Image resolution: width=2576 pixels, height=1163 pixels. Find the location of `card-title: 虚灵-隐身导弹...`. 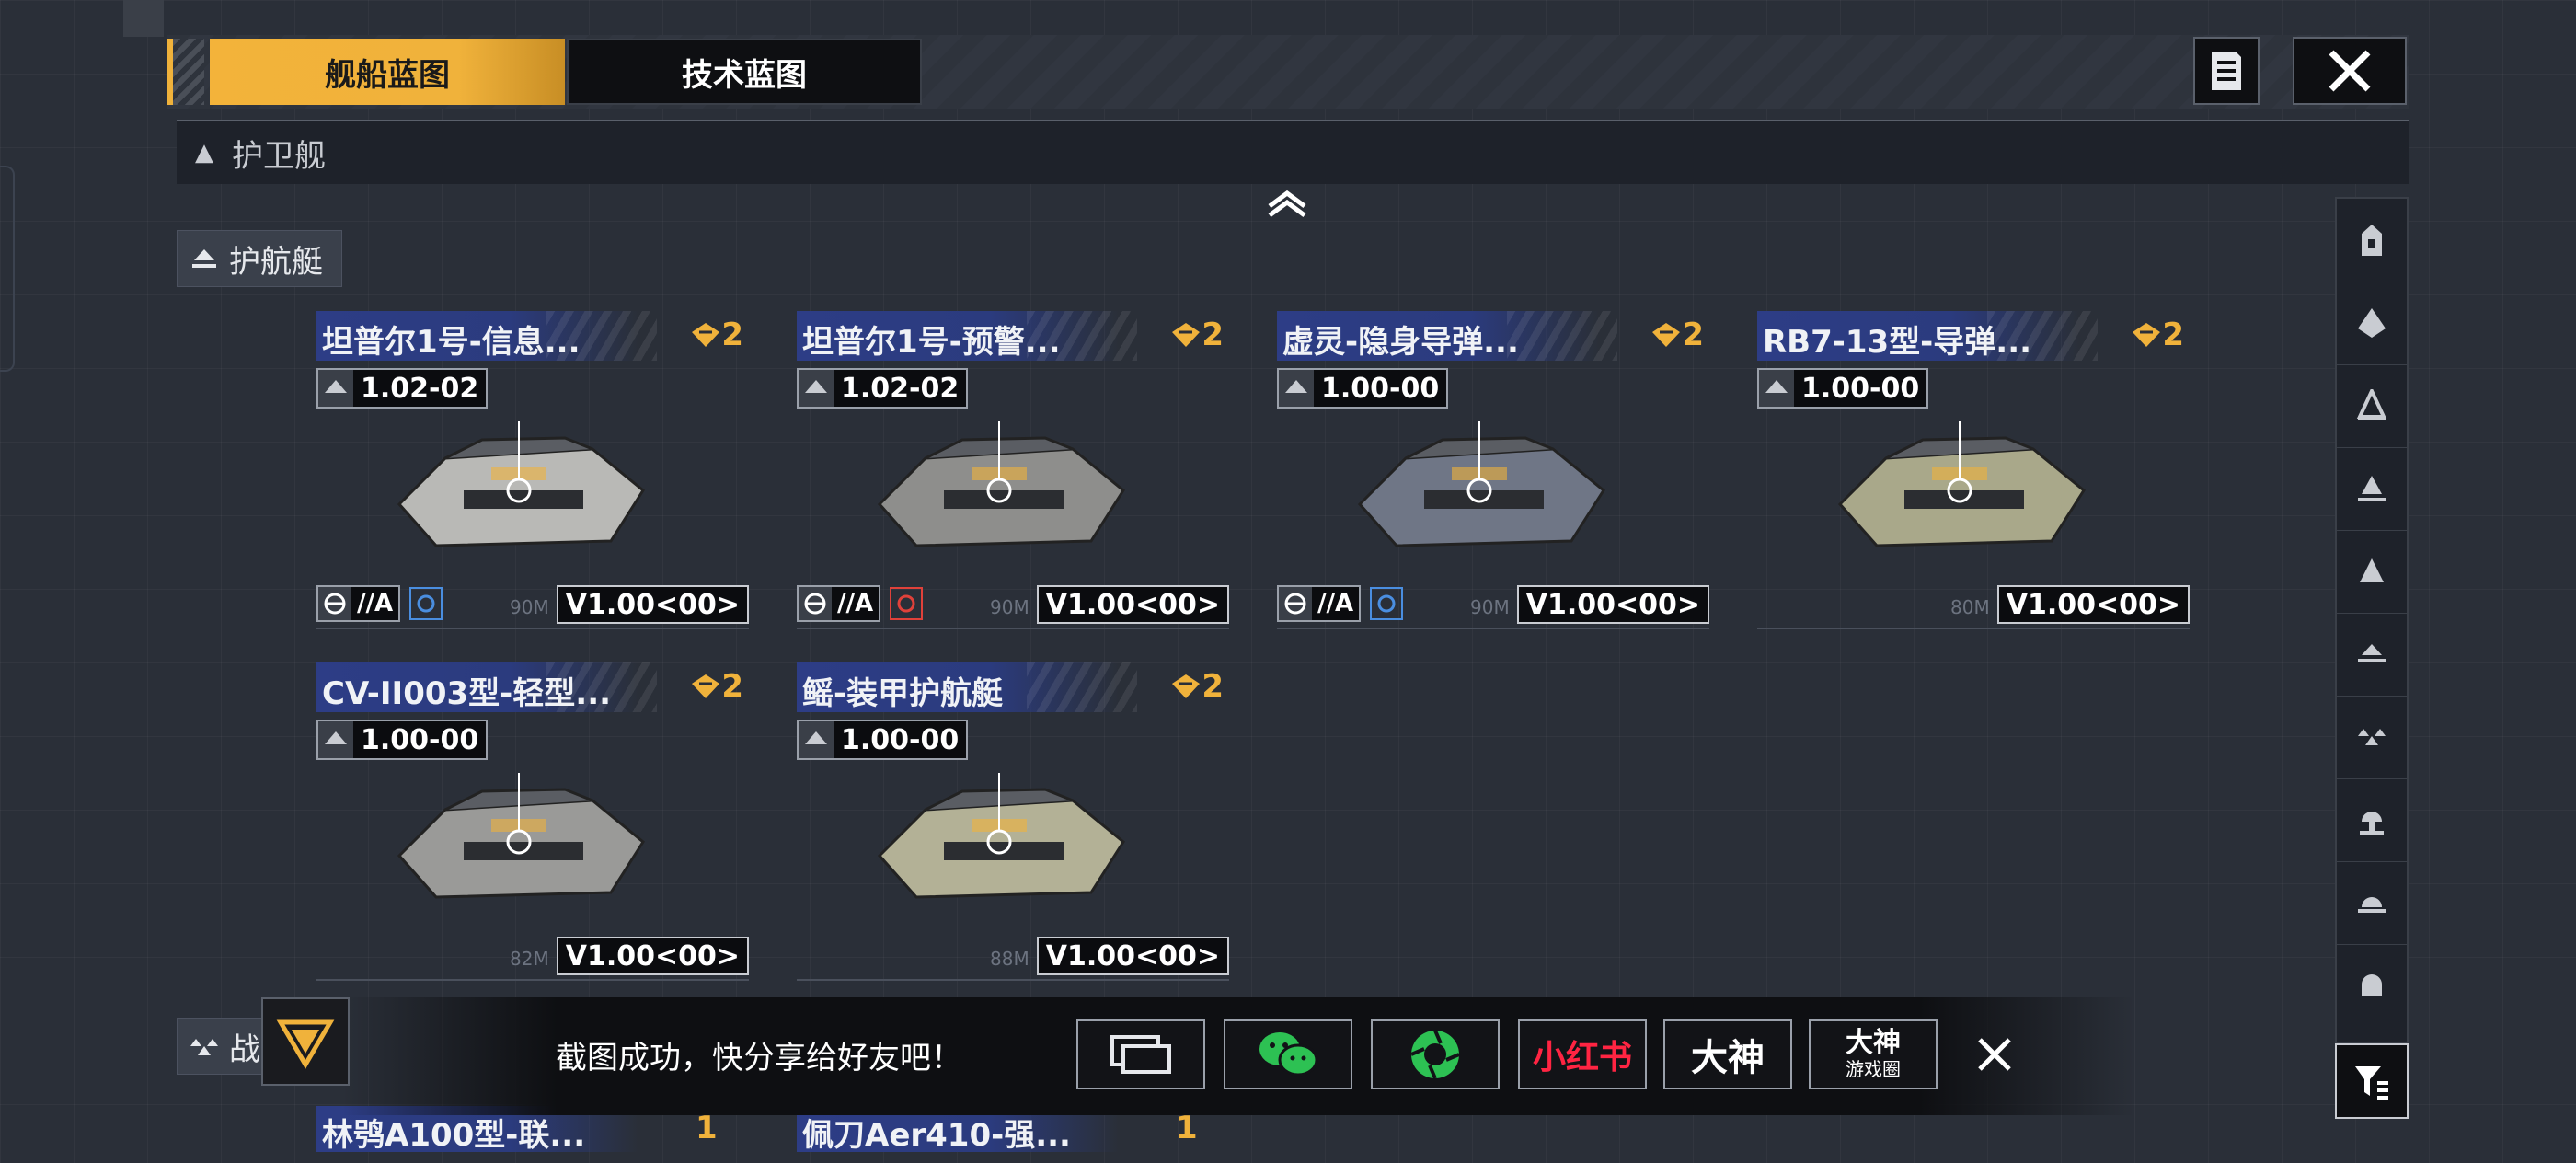

card-title: 虚灵-隐身导弹... is located at coordinates (1400, 343).